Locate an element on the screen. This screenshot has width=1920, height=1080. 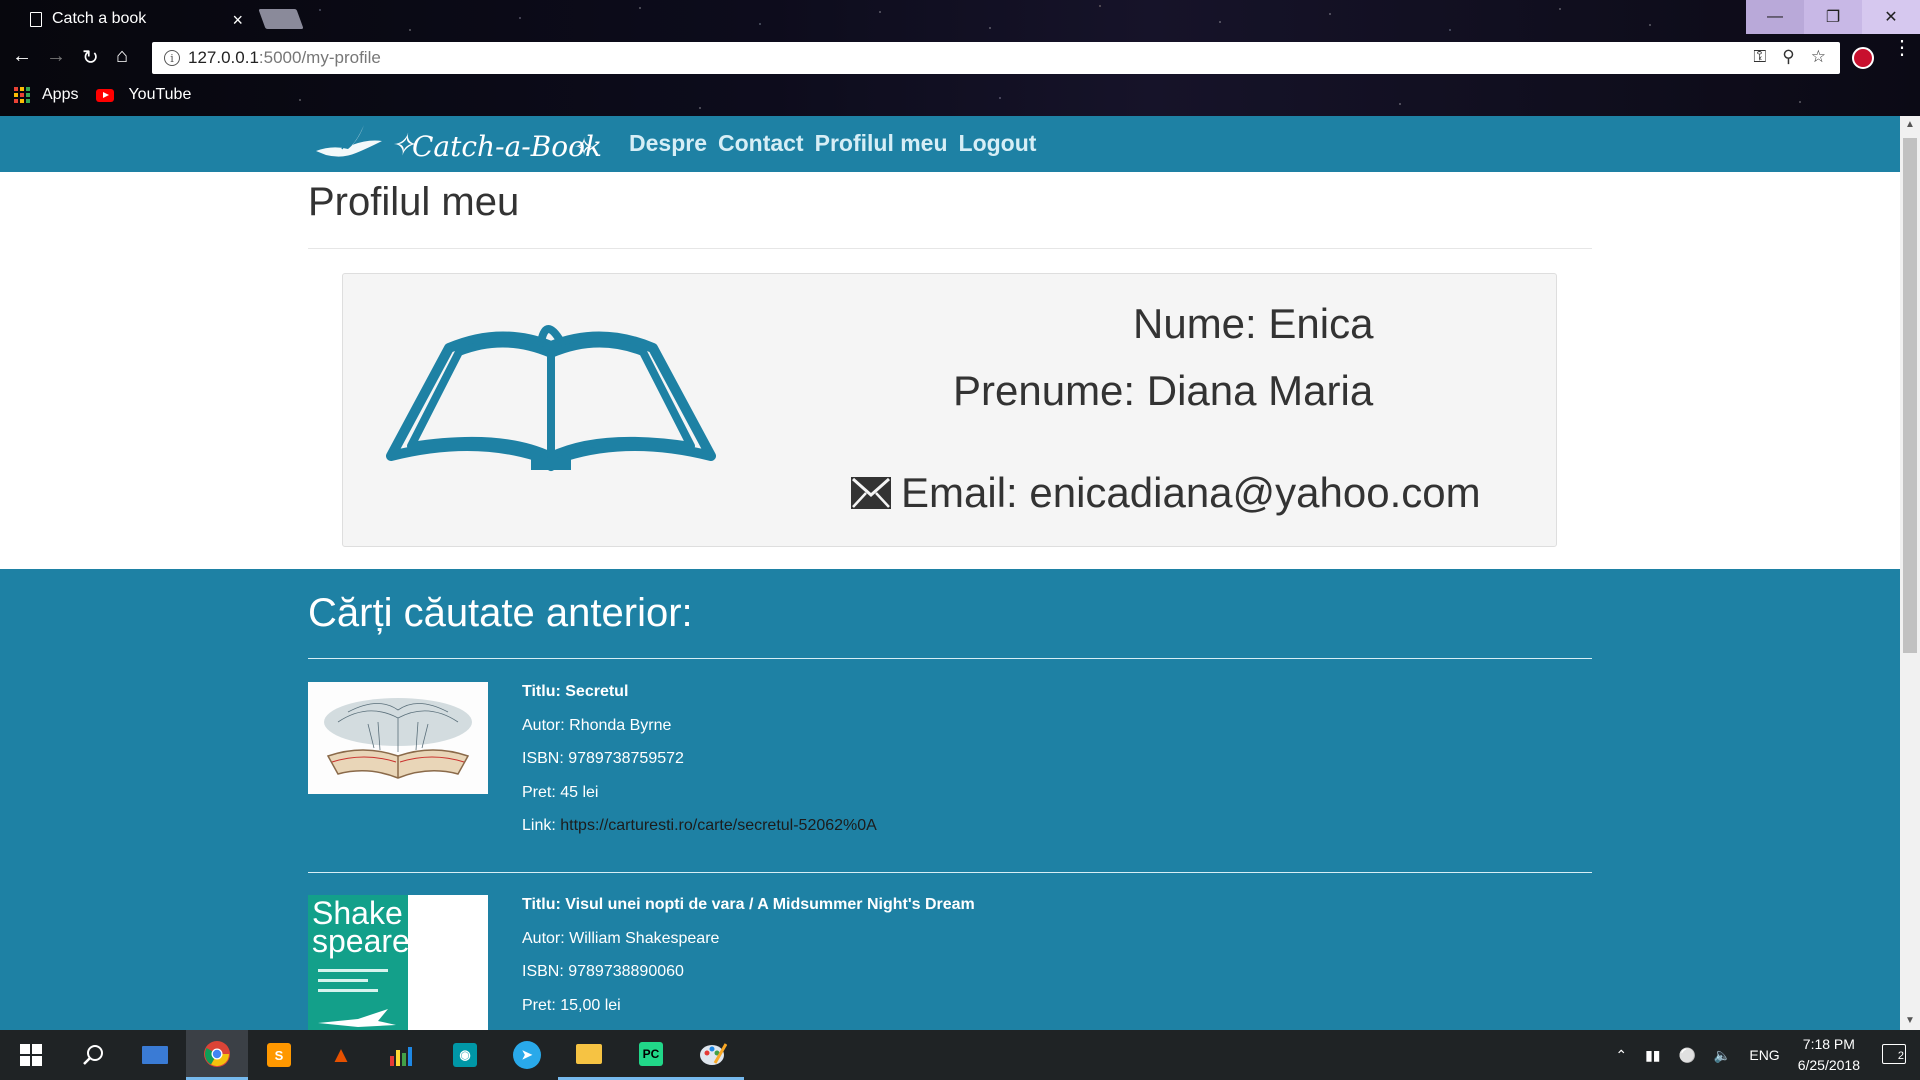
book-cover-secretul is located at coordinates (398, 738).